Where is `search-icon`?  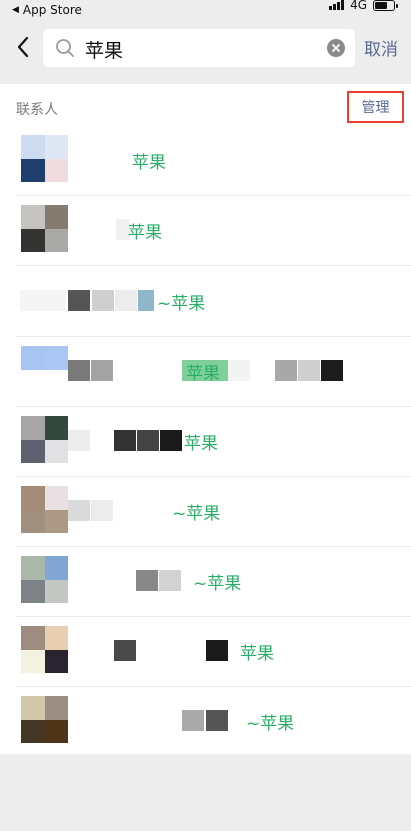
search-icon is located at coordinates (65, 48).